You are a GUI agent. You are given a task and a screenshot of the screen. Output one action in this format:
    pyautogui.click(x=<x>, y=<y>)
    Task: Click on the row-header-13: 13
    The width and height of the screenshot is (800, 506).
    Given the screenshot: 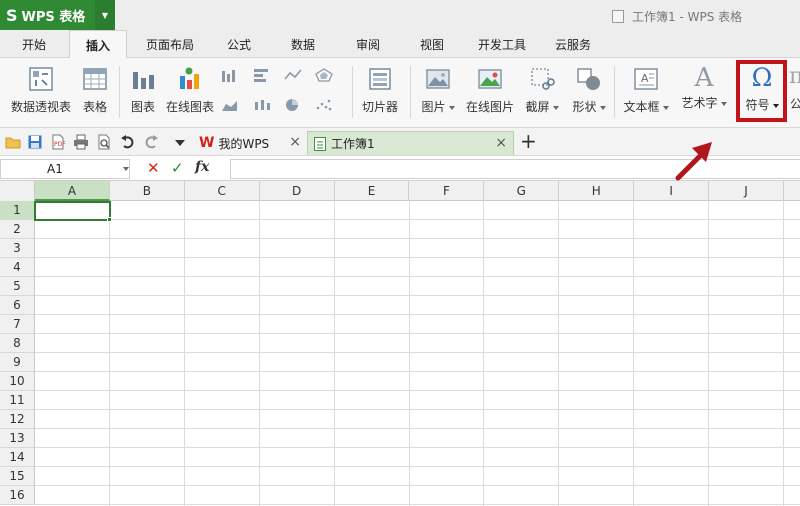 What is the action you would take?
    pyautogui.click(x=17, y=438)
    